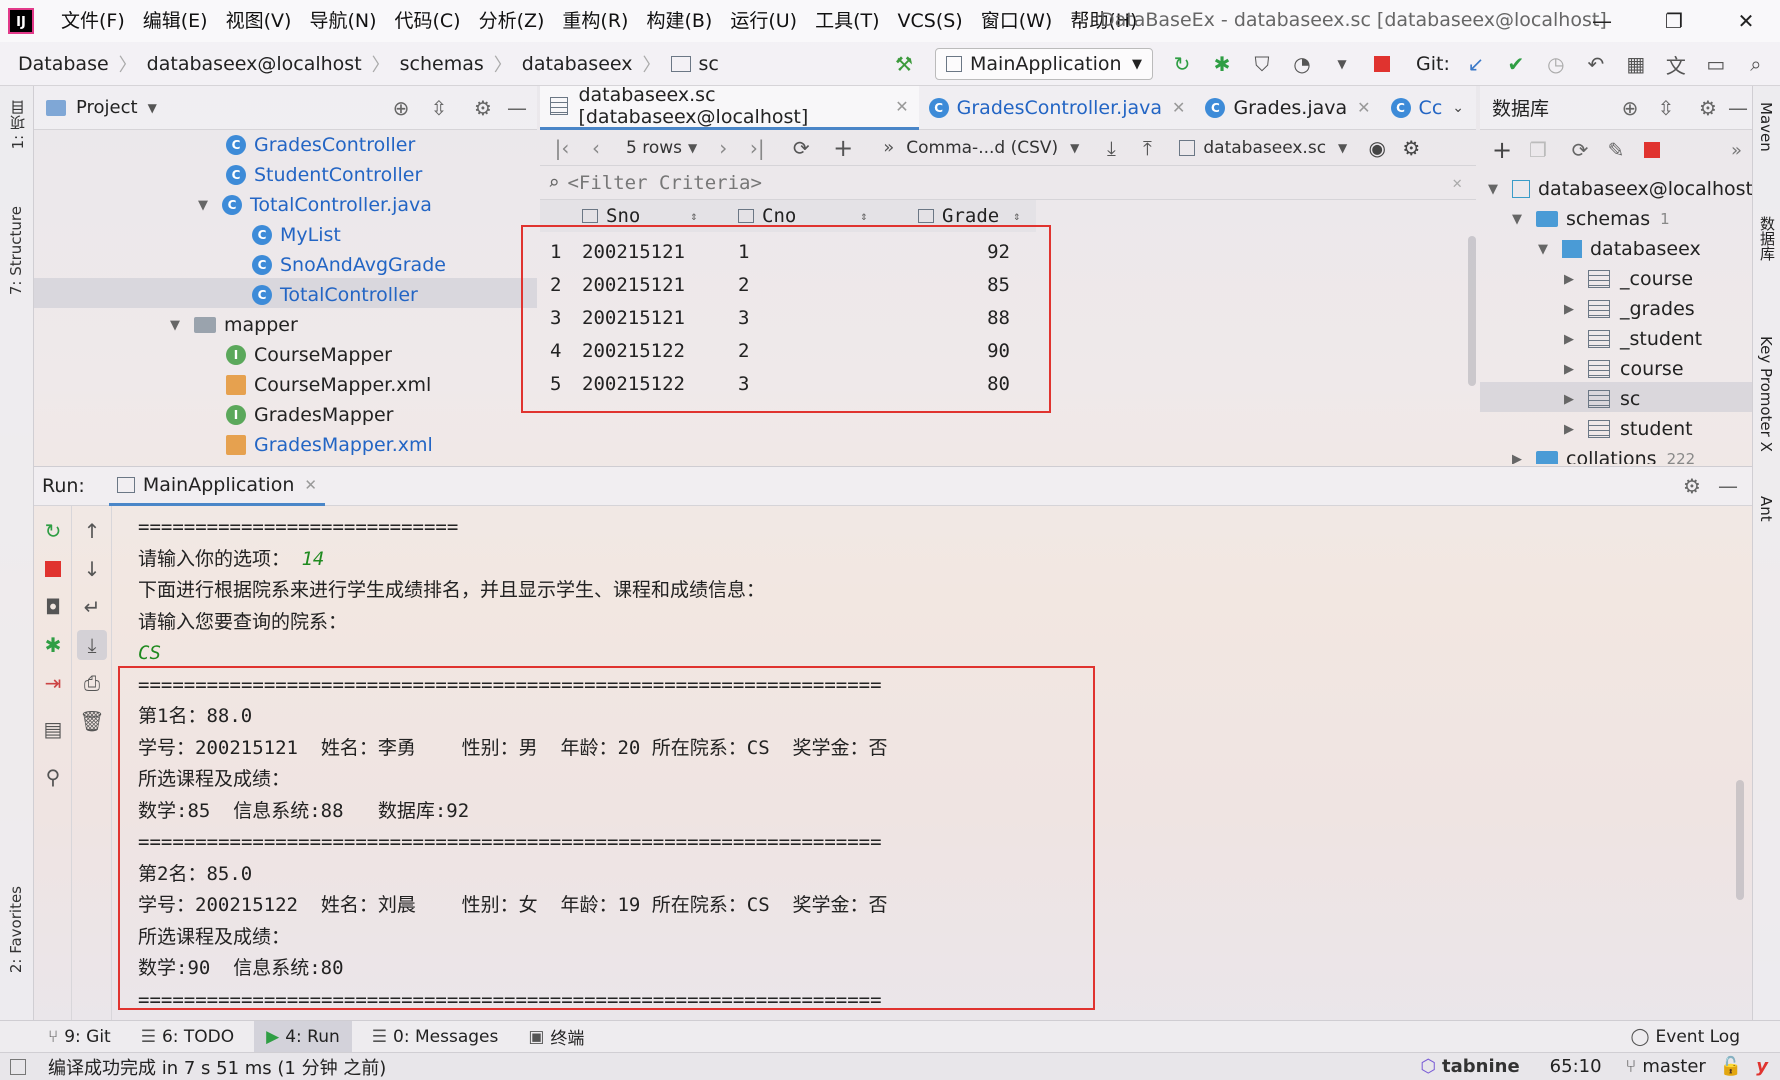 This screenshot has height=1080, width=1780. Describe the element at coordinates (310, 415) in the screenshot. I see `tree-item: I GradesMapper` at that location.